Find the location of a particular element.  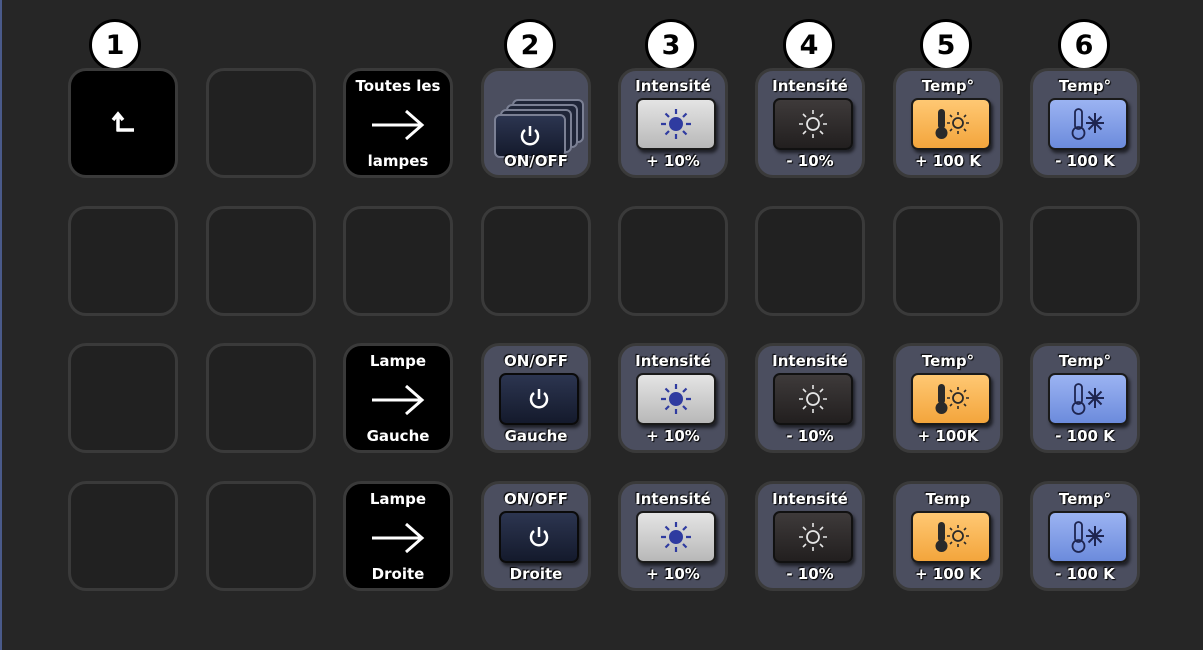

left-lamp-folder-button: Lampe Gauche is located at coordinates (398, 398).